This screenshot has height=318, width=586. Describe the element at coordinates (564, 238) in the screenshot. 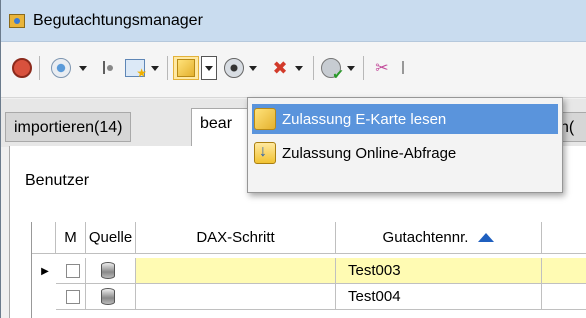

I see `column-header-extra` at that location.